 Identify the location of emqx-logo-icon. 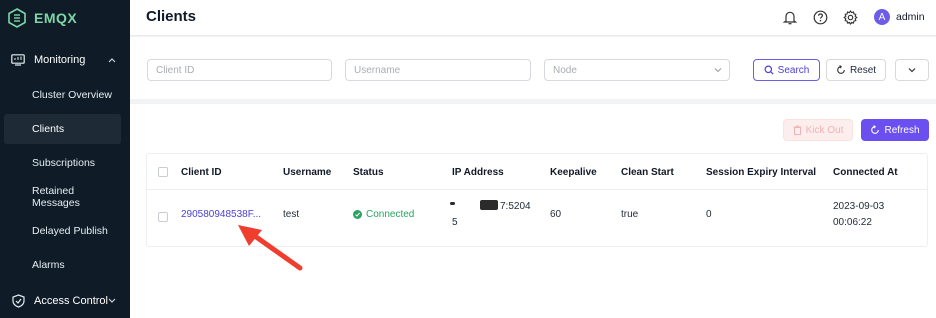
(17, 18).